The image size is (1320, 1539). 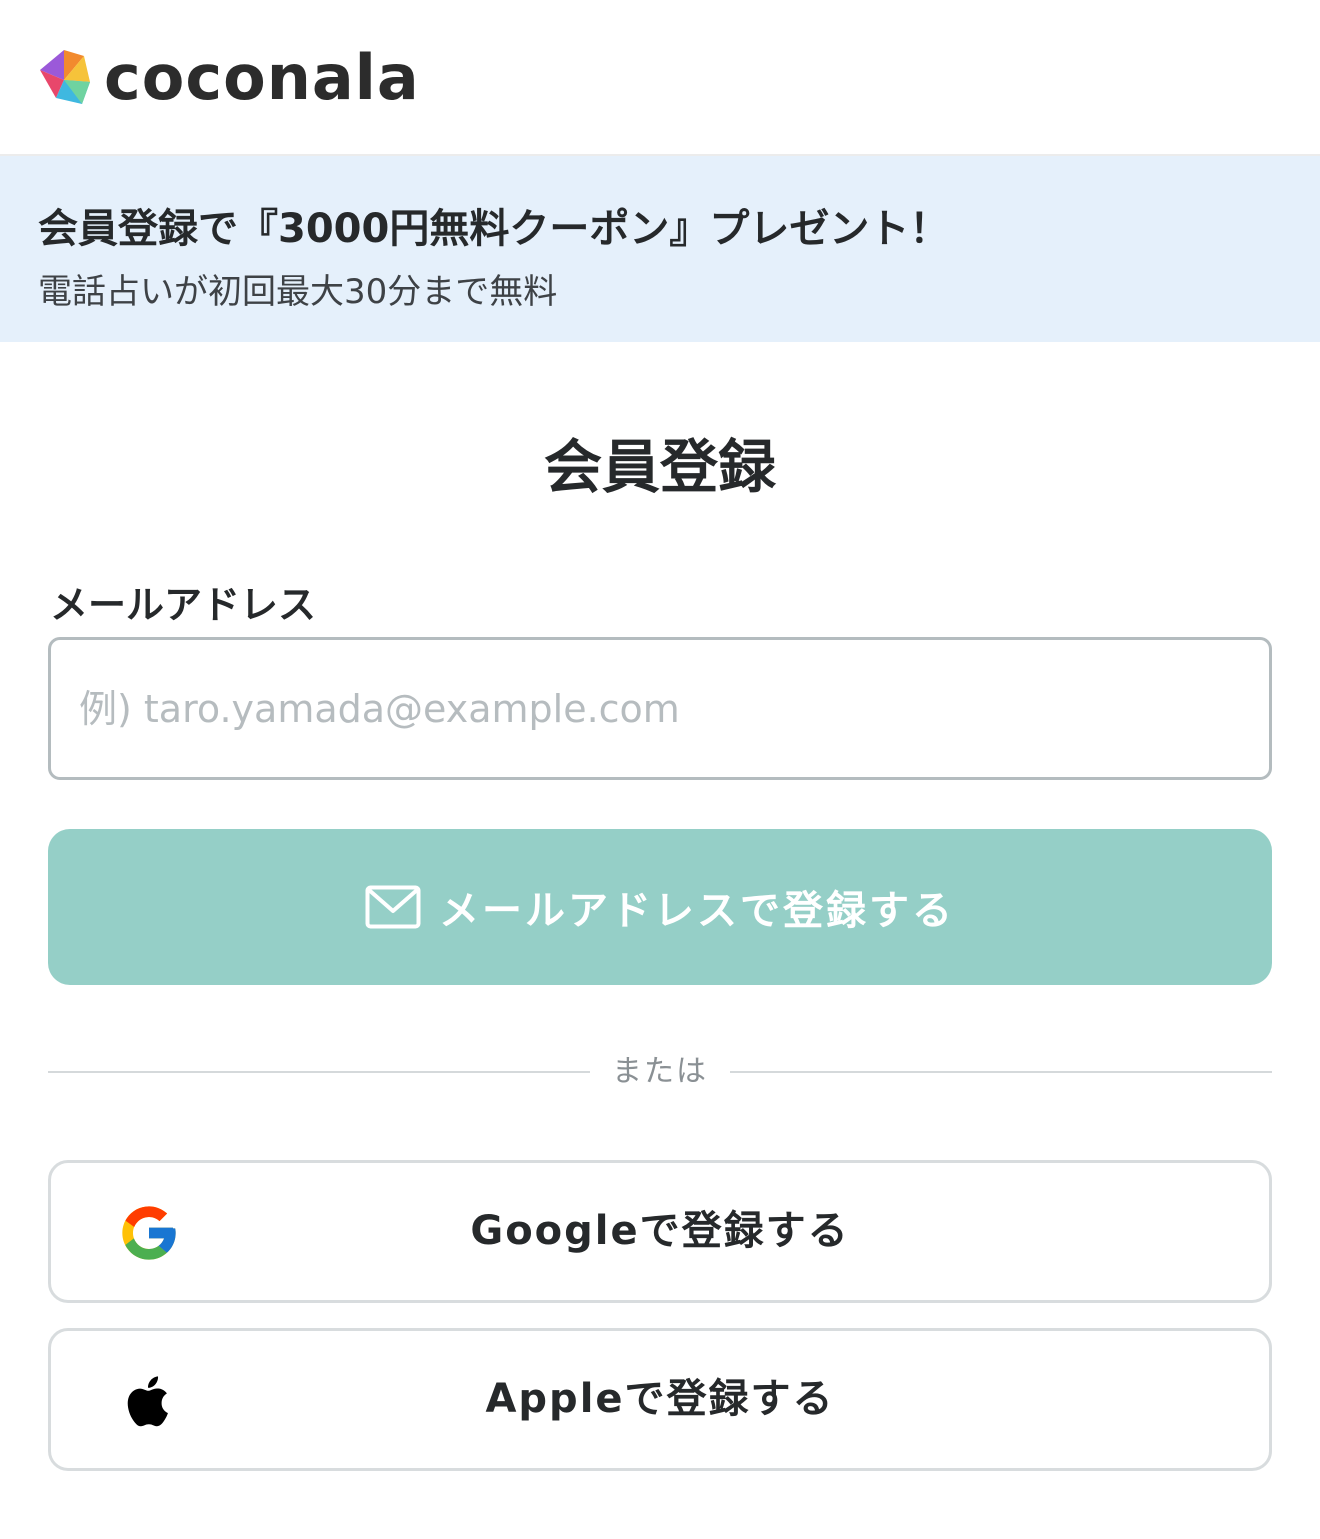 I want to click on logo-text: coconala, so click(x=262, y=77).